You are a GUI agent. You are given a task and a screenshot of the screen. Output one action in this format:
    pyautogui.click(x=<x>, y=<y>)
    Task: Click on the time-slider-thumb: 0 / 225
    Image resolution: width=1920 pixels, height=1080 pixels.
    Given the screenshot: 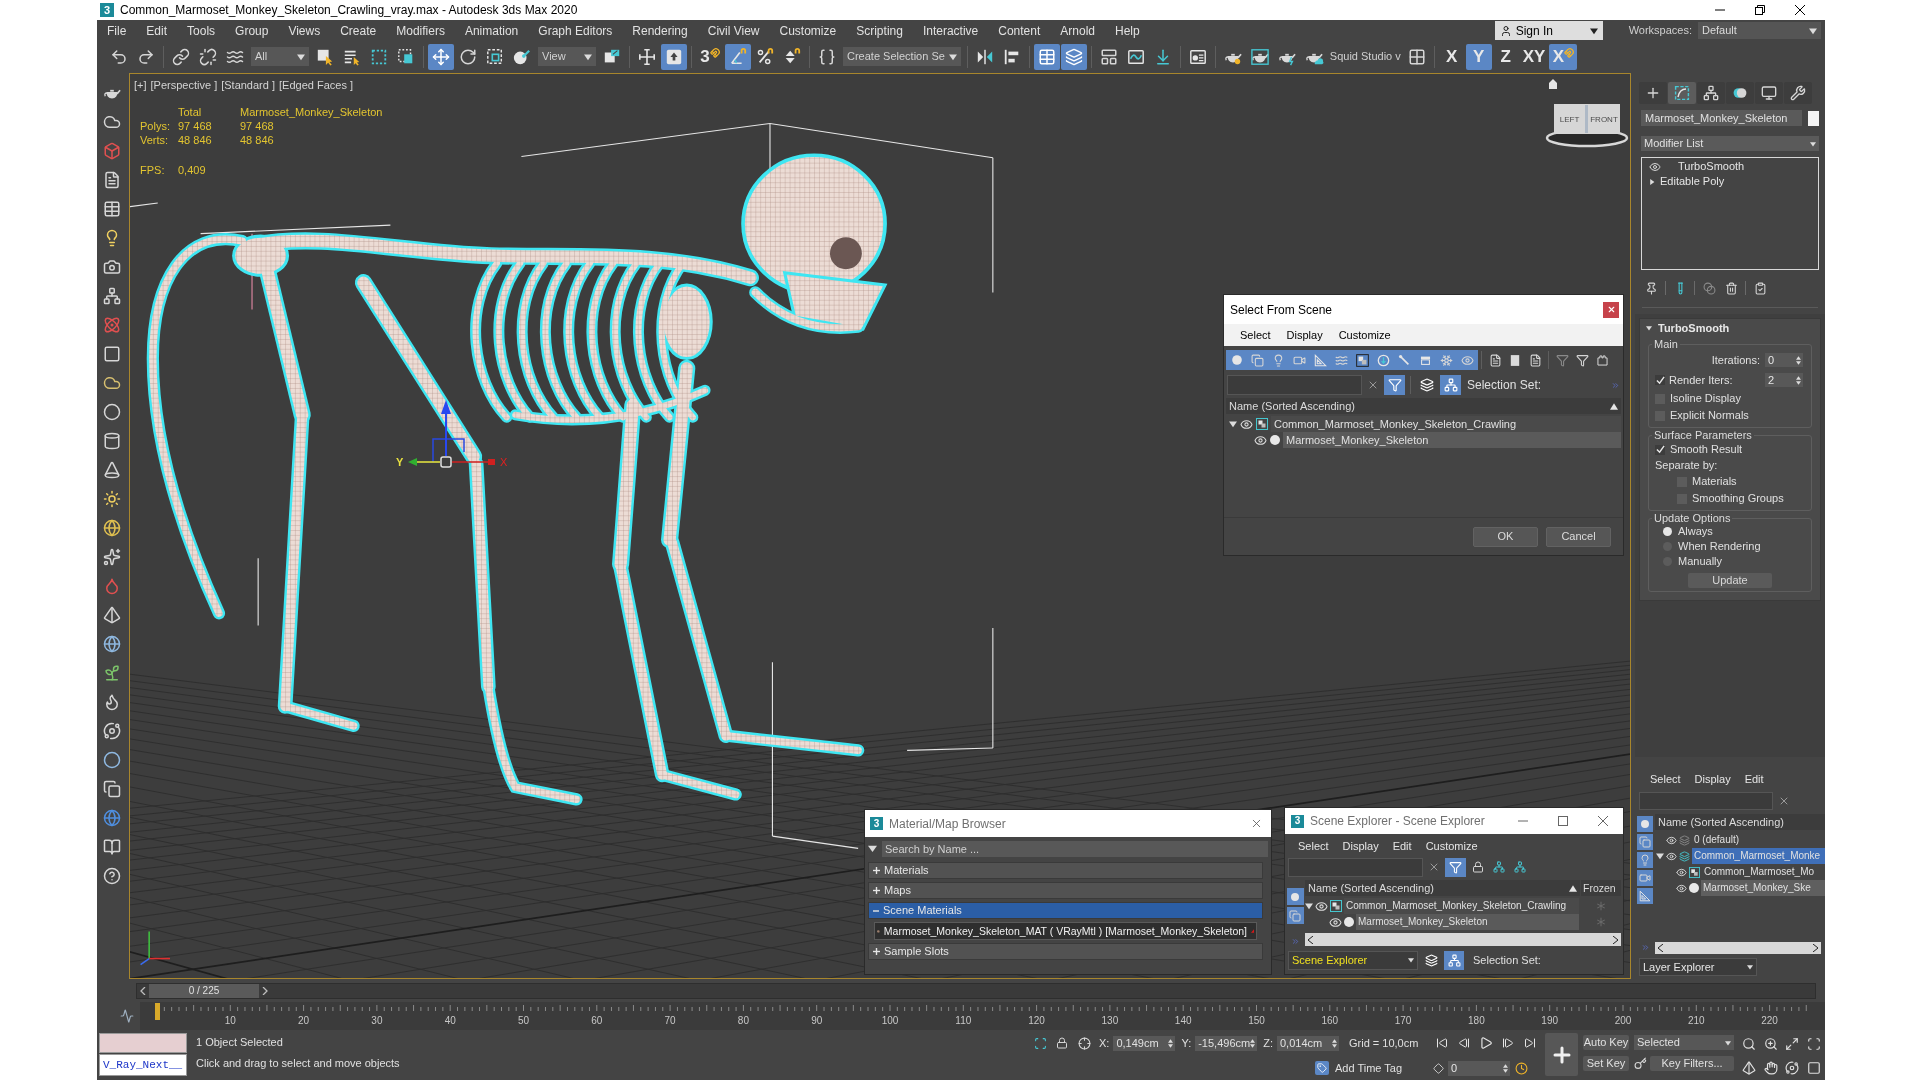 What is the action you would take?
    pyautogui.click(x=204, y=991)
    